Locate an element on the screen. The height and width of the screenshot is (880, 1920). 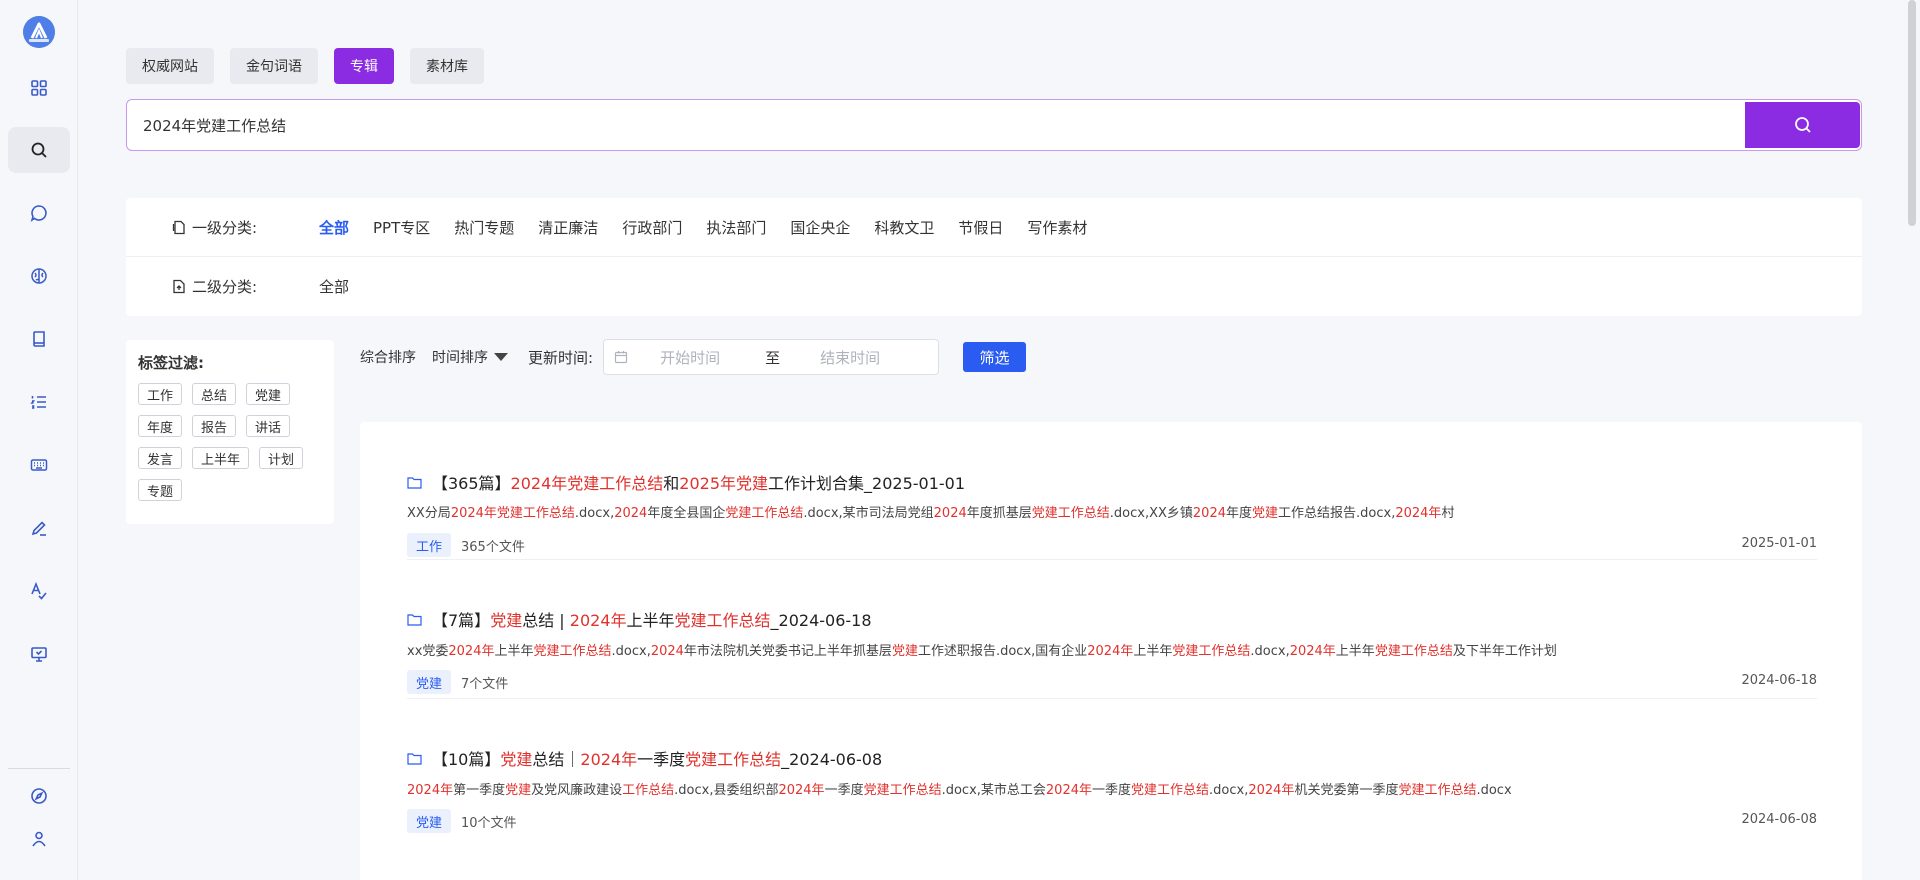
tab-material-library: 素材库 is located at coordinates (447, 66).